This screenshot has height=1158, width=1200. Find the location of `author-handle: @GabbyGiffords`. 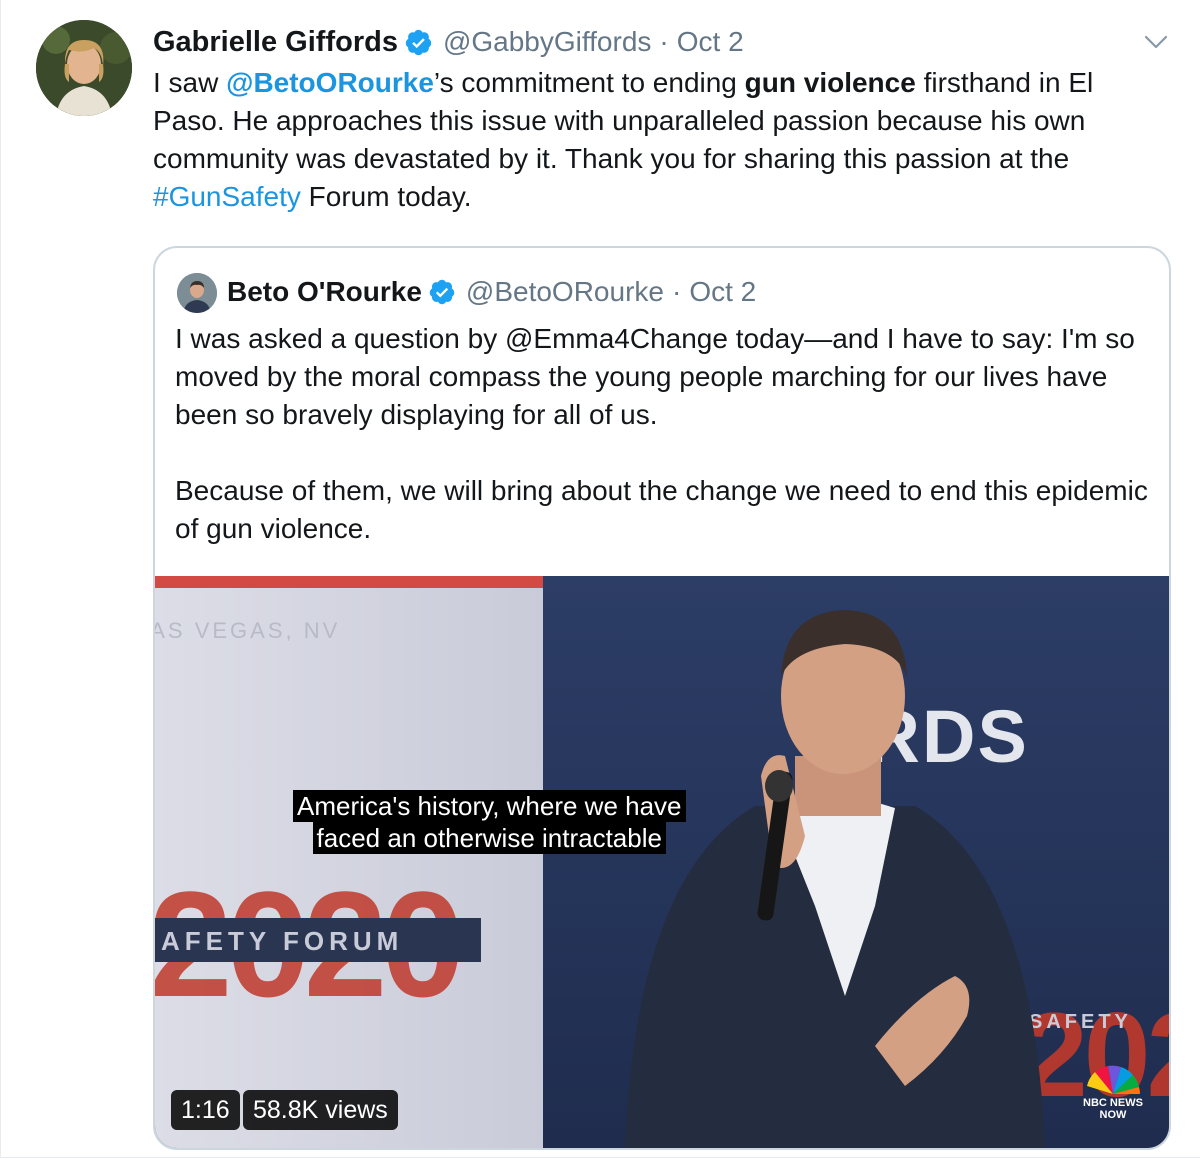

author-handle: @GabbyGiffords is located at coordinates (547, 42).